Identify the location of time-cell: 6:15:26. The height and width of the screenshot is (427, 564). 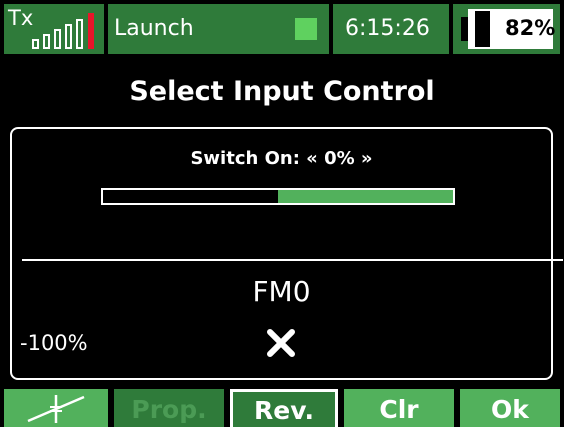
(391, 29).